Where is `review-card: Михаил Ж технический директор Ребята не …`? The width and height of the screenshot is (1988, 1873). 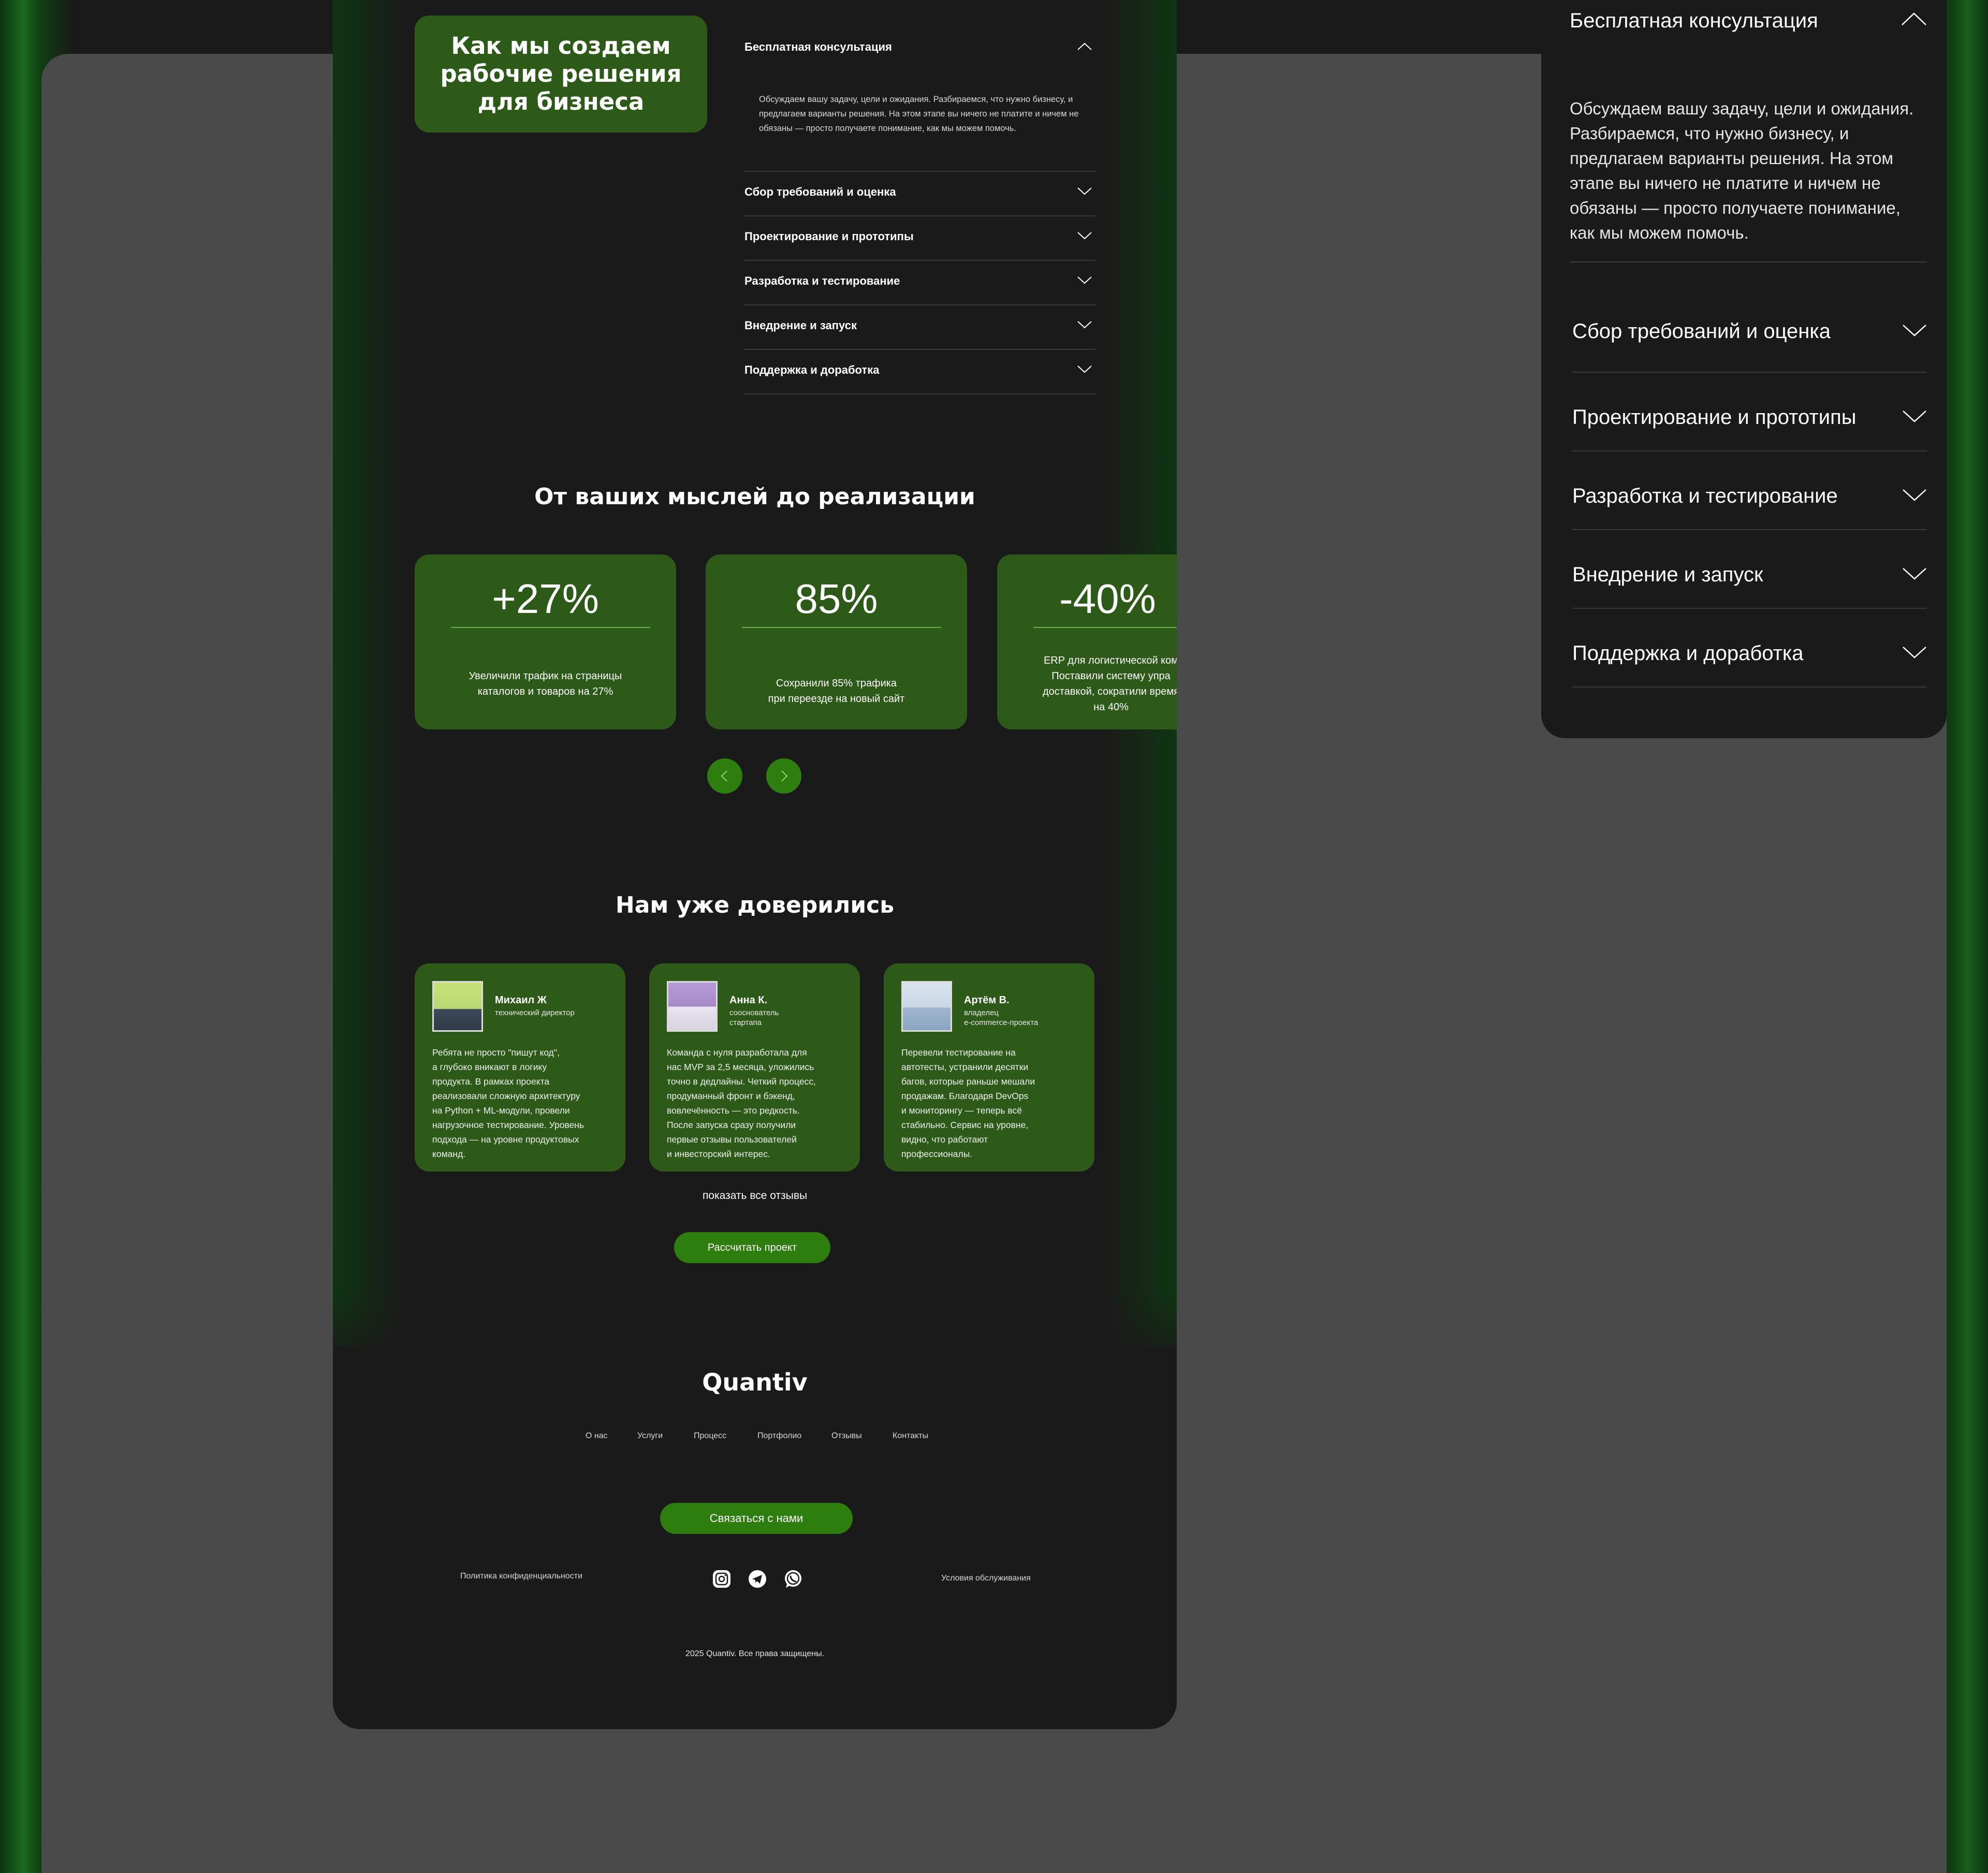
review-card: Михаил Ж технический директор Ребята не … is located at coordinates (520, 1068).